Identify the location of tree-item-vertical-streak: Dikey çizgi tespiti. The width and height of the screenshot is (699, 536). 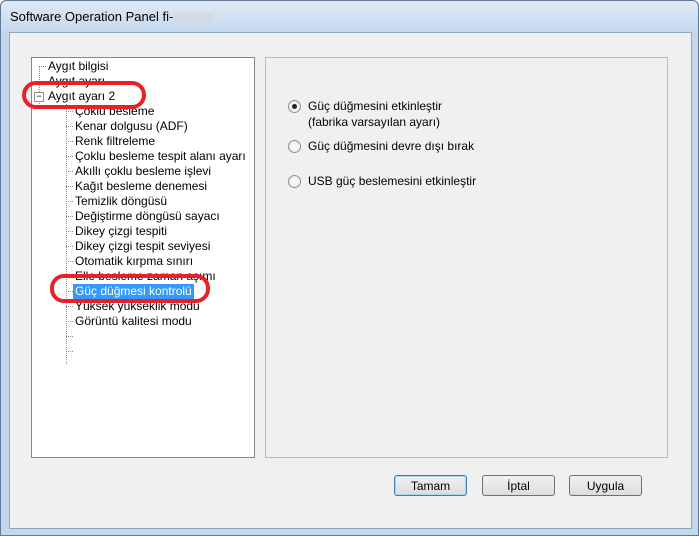
(121, 231).